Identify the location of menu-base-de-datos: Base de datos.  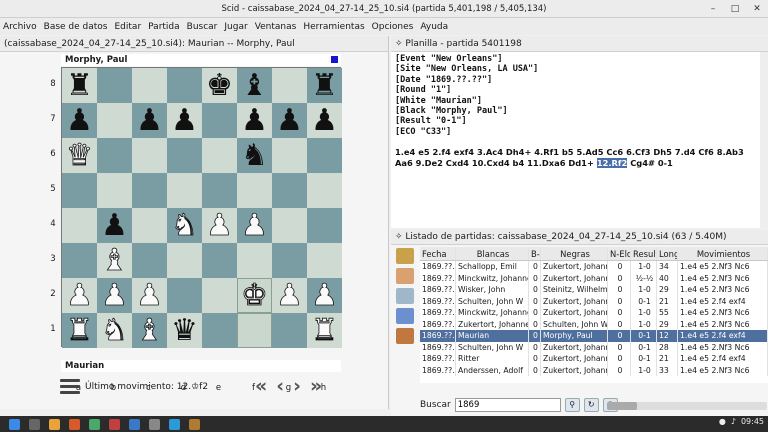
(76, 27).